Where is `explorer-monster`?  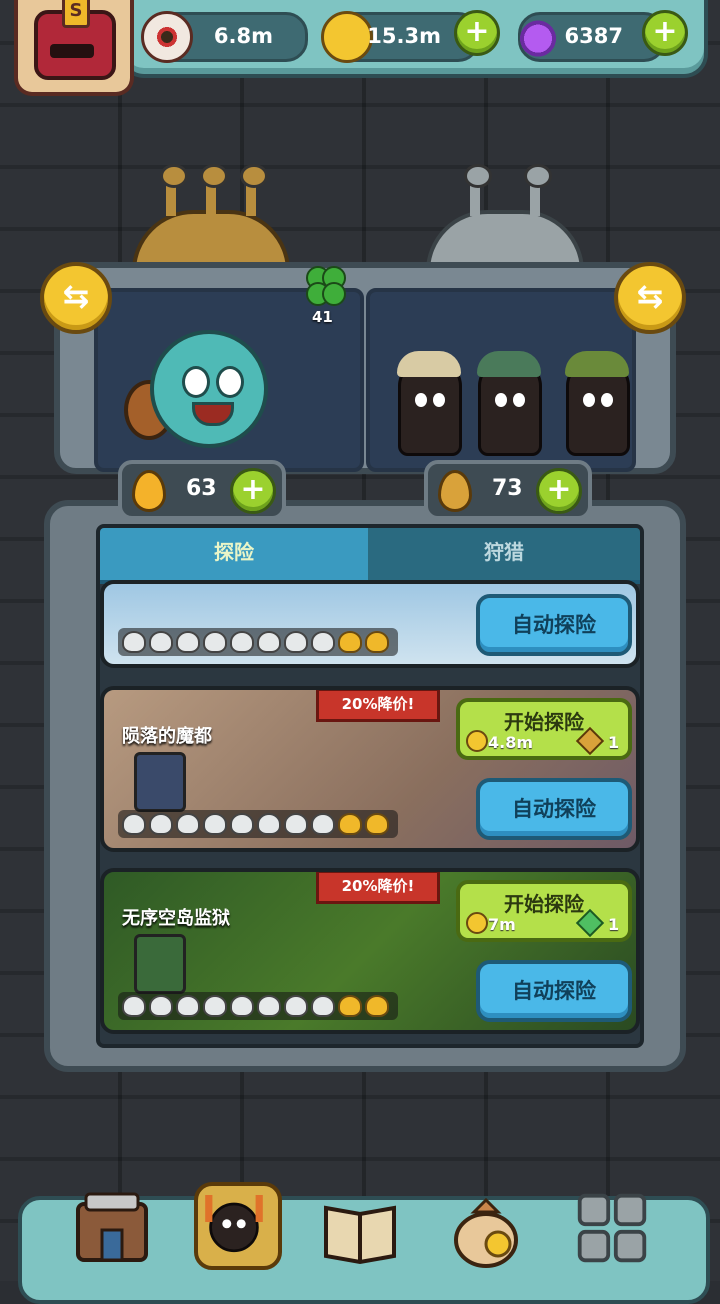
explorer-monster is located at coordinates (209, 389).